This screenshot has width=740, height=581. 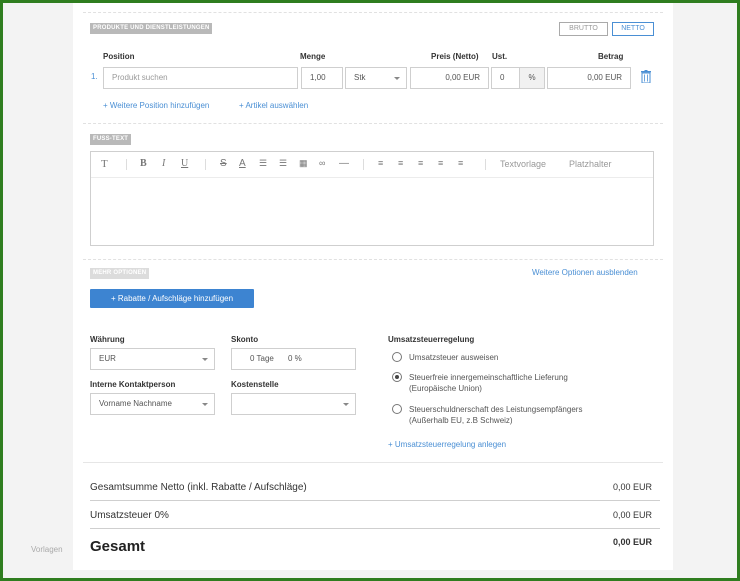 I want to click on unit-value: Stk, so click(x=360, y=77).